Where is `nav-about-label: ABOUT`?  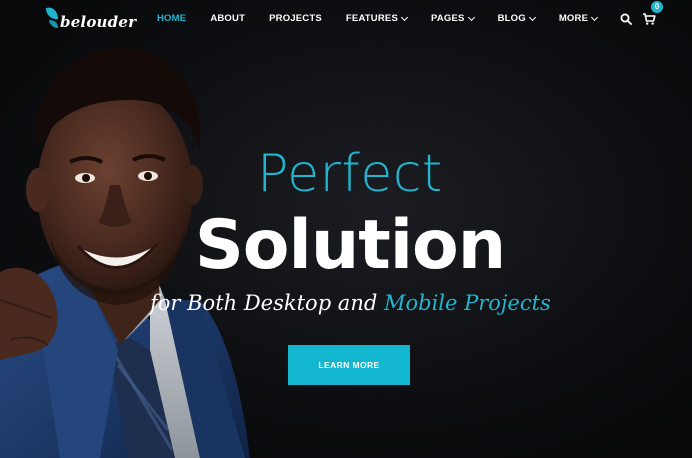 nav-about-label: ABOUT is located at coordinates (228, 18).